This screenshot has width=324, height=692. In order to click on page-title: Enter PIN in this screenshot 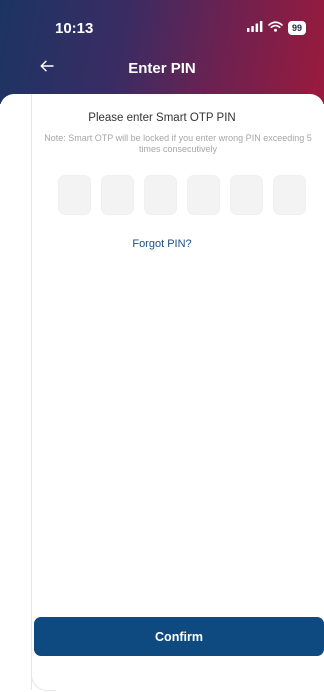, I will do `click(162, 68)`.